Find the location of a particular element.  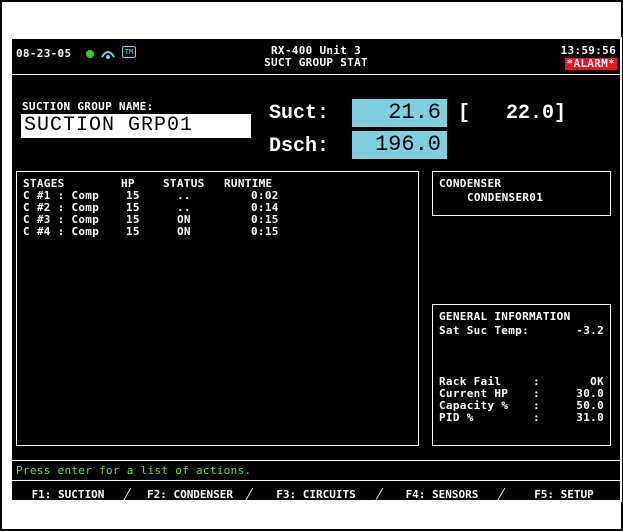

f2-condenser-key: F2: CONDENSER is located at coordinates (190, 494).